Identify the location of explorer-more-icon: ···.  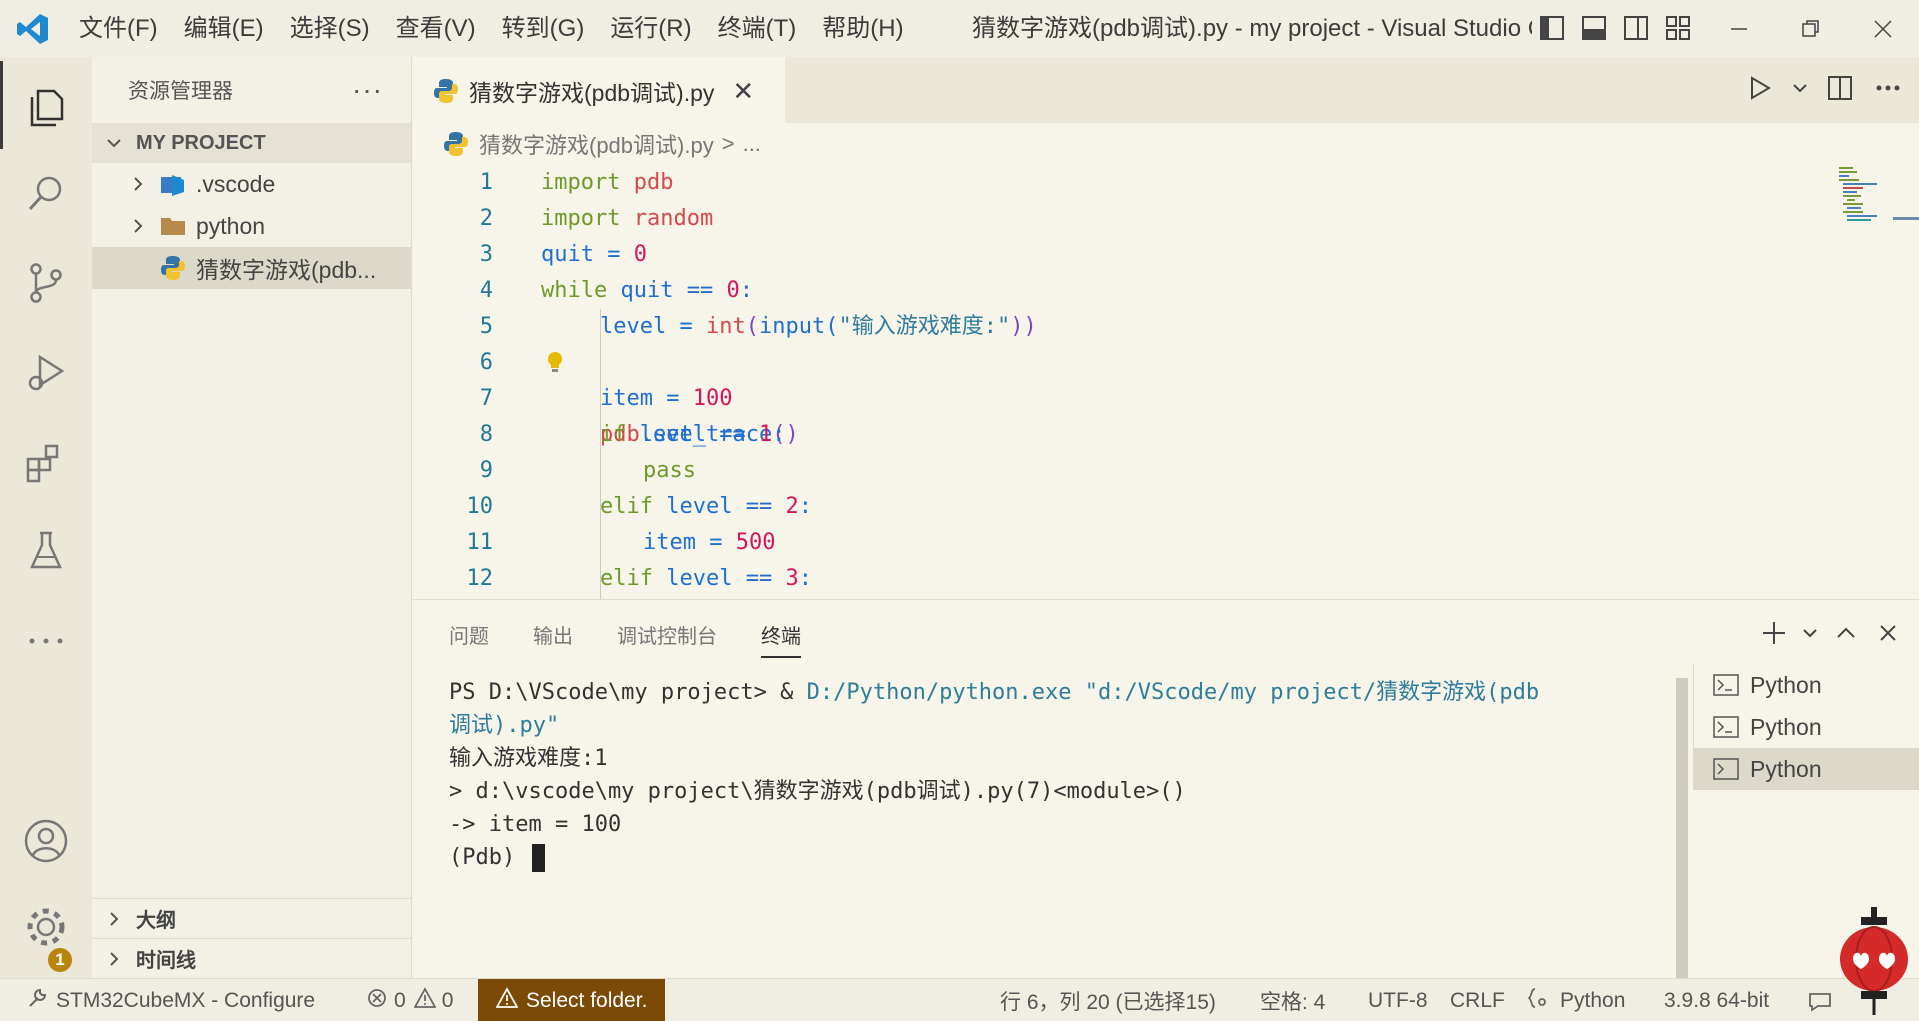
(367, 90).